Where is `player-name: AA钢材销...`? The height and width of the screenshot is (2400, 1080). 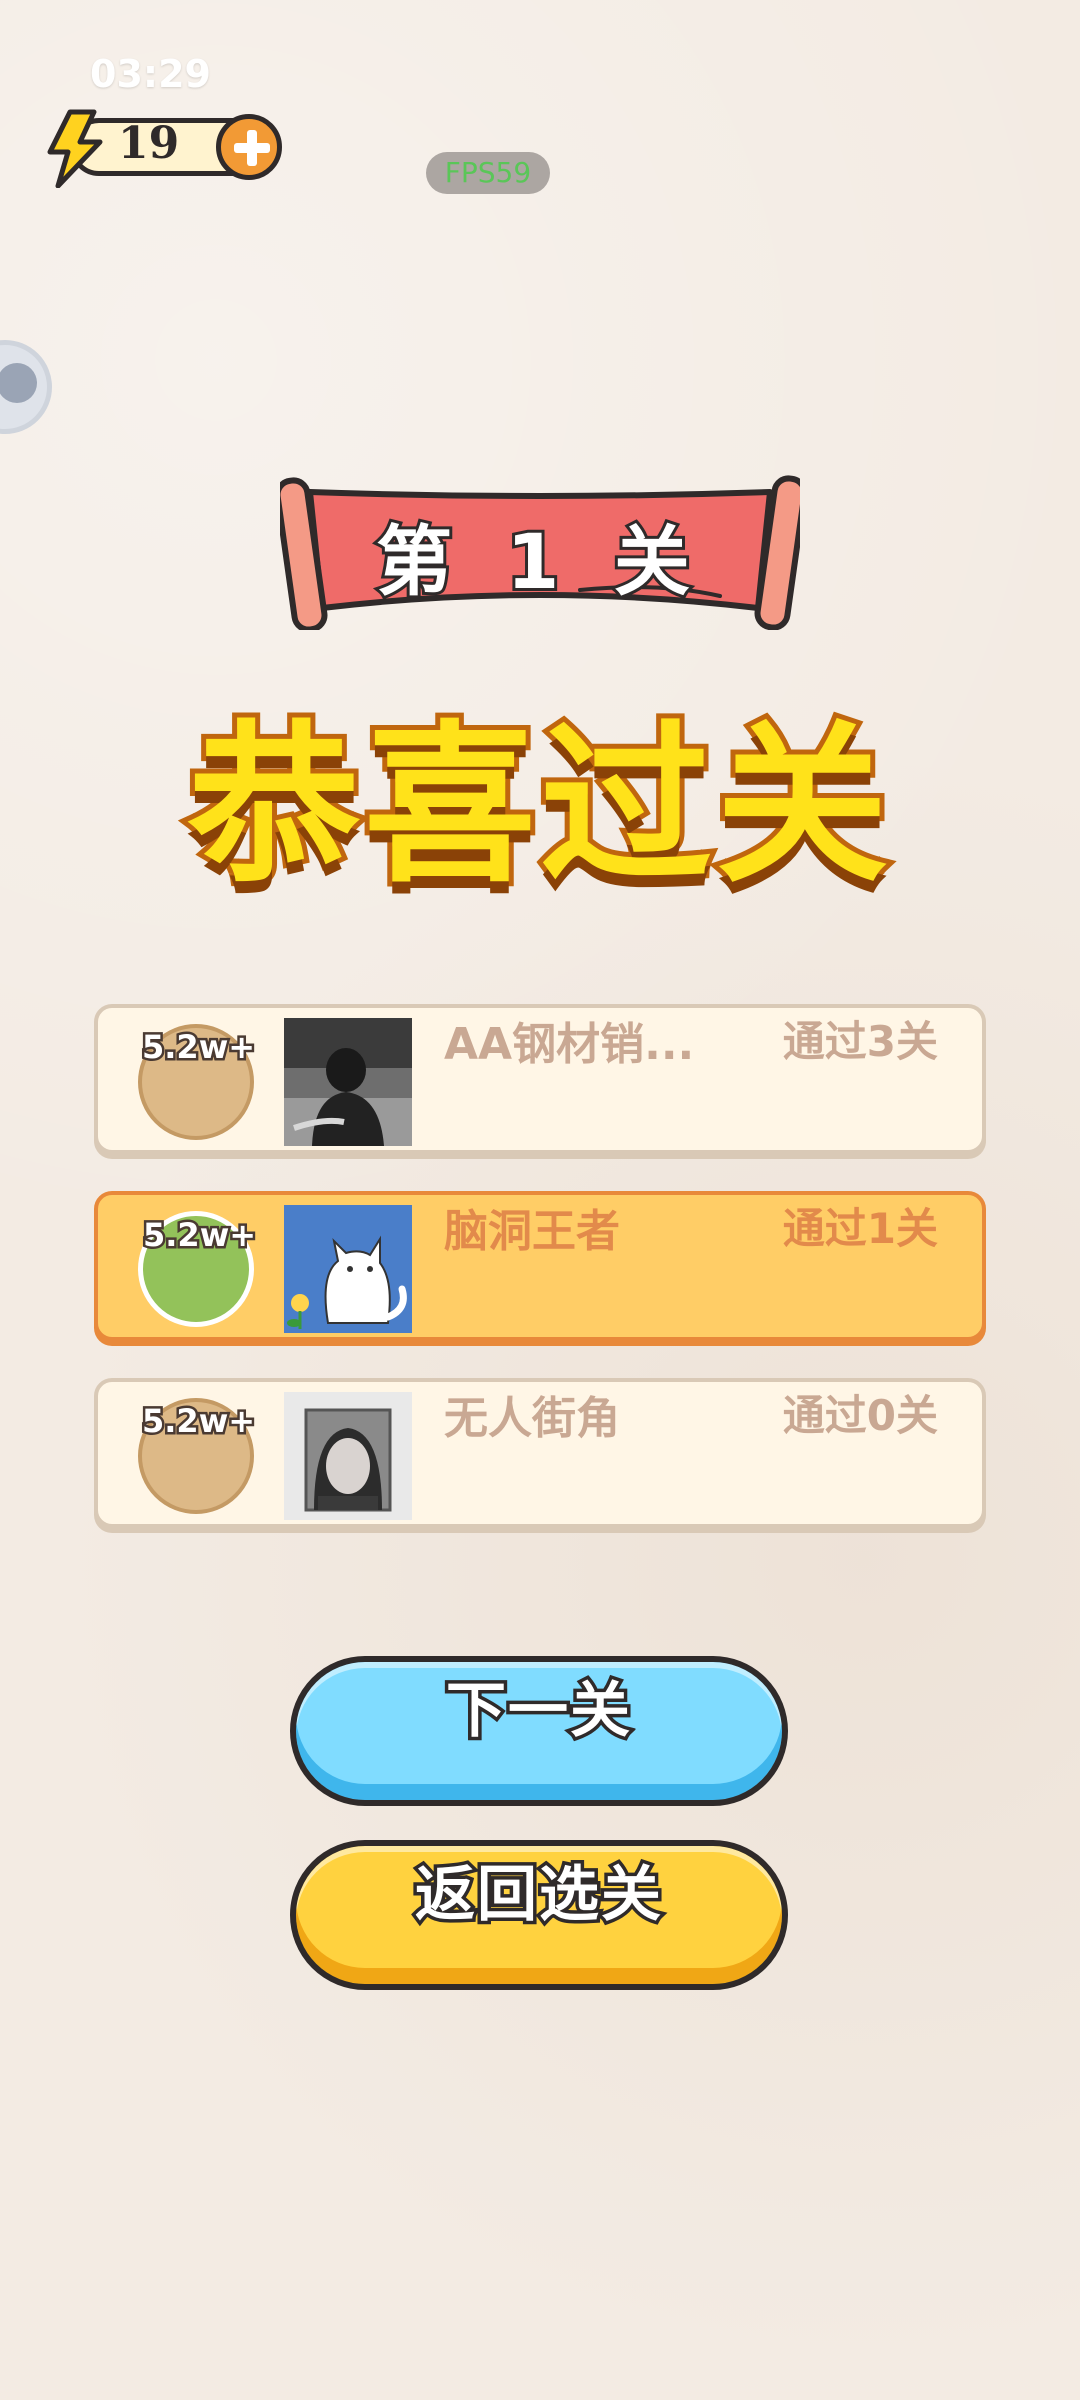 player-name: AA钢材销... is located at coordinates (569, 1044).